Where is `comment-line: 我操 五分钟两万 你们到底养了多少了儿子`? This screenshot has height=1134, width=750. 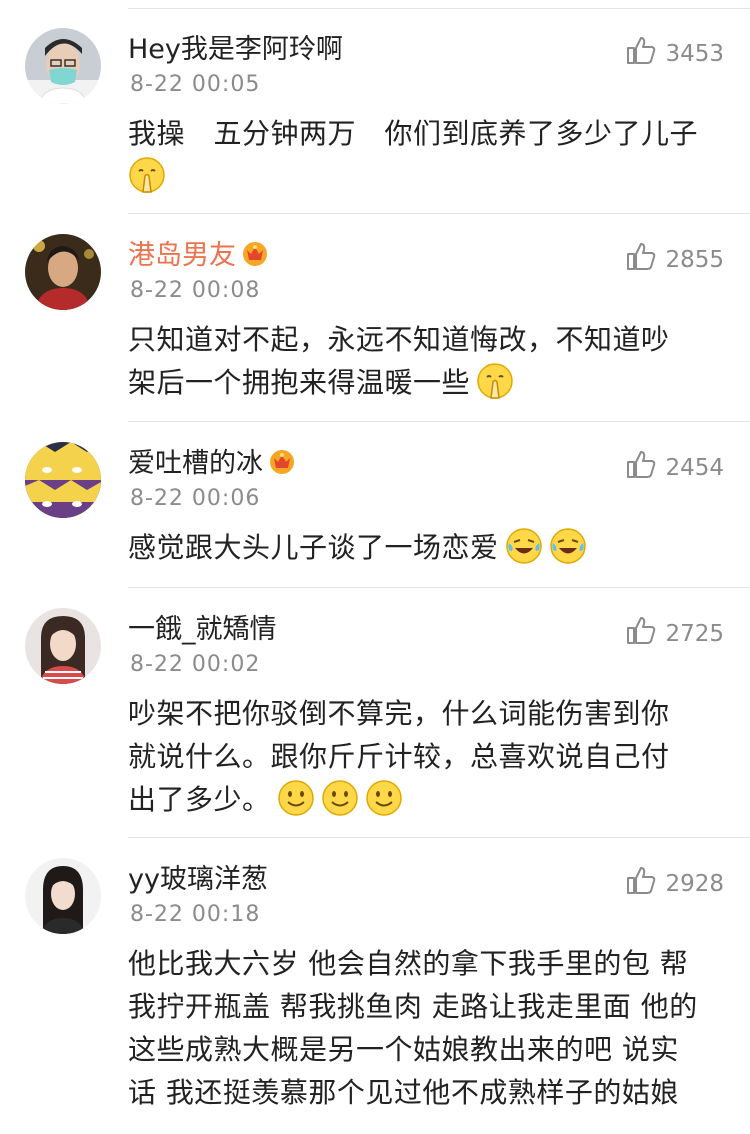 comment-line: 我操 五分钟两万 你们到底养了多少了儿子 is located at coordinates (413, 133).